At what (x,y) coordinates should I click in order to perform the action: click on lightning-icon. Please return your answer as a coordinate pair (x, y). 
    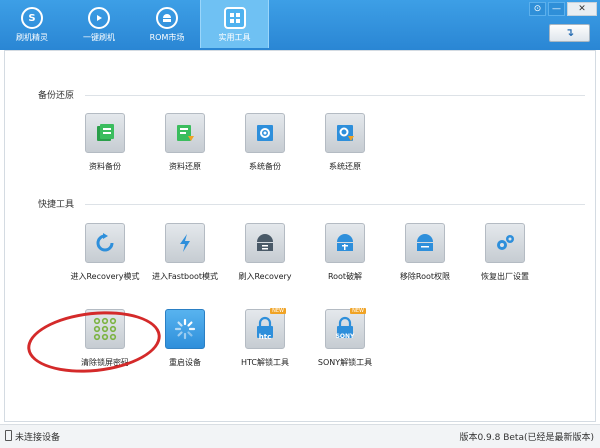
    Looking at the image, I should click on (185, 243).